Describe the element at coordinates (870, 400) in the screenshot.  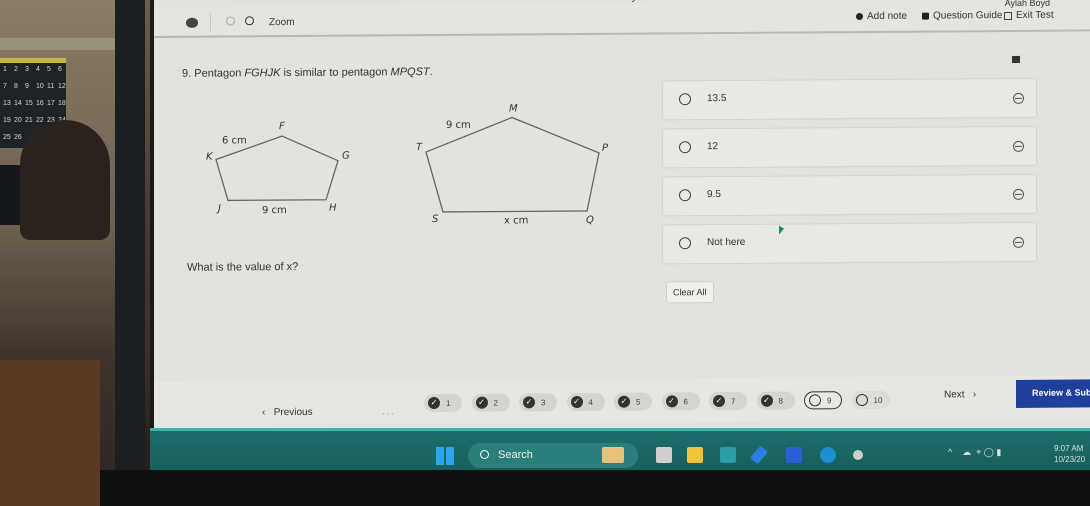
I see `question-nav-button: 10` at that location.